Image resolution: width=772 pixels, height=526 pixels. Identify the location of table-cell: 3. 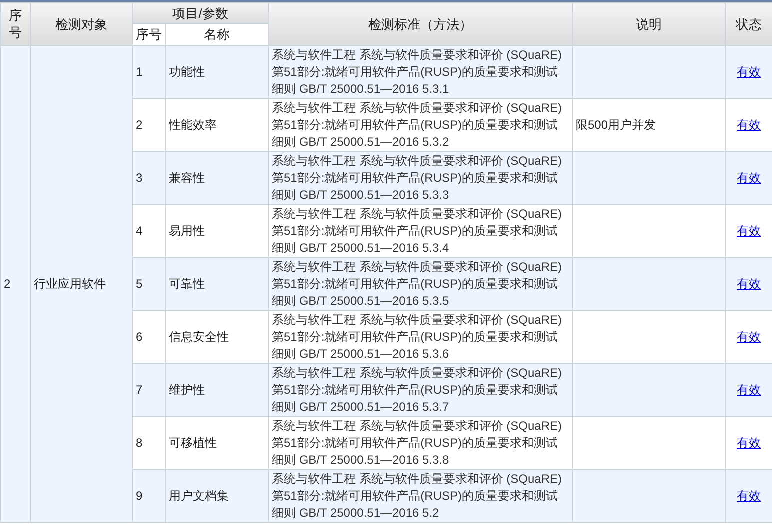
(149, 178).